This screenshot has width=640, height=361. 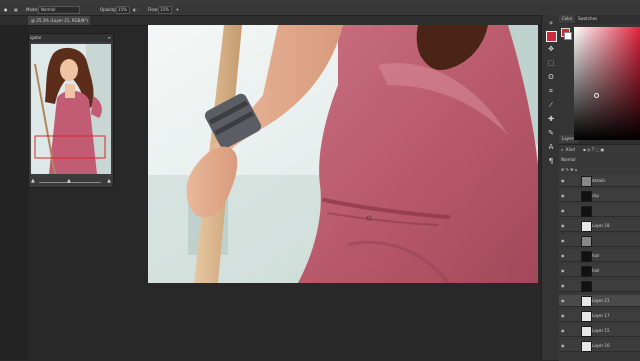 I want to click on document-tab: @ 25.3% (Layer 21, RGB/8*), so click(x=59, y=20).